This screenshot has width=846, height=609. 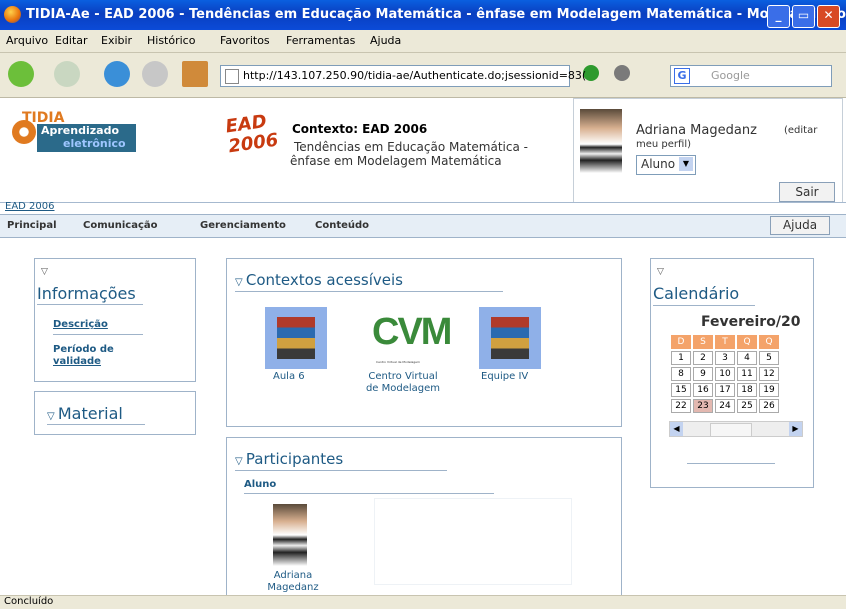 What do you see at coordinates (747, 390) in the screenshot?
I see `calendar-day: 18` at bounding box center [747, 390].